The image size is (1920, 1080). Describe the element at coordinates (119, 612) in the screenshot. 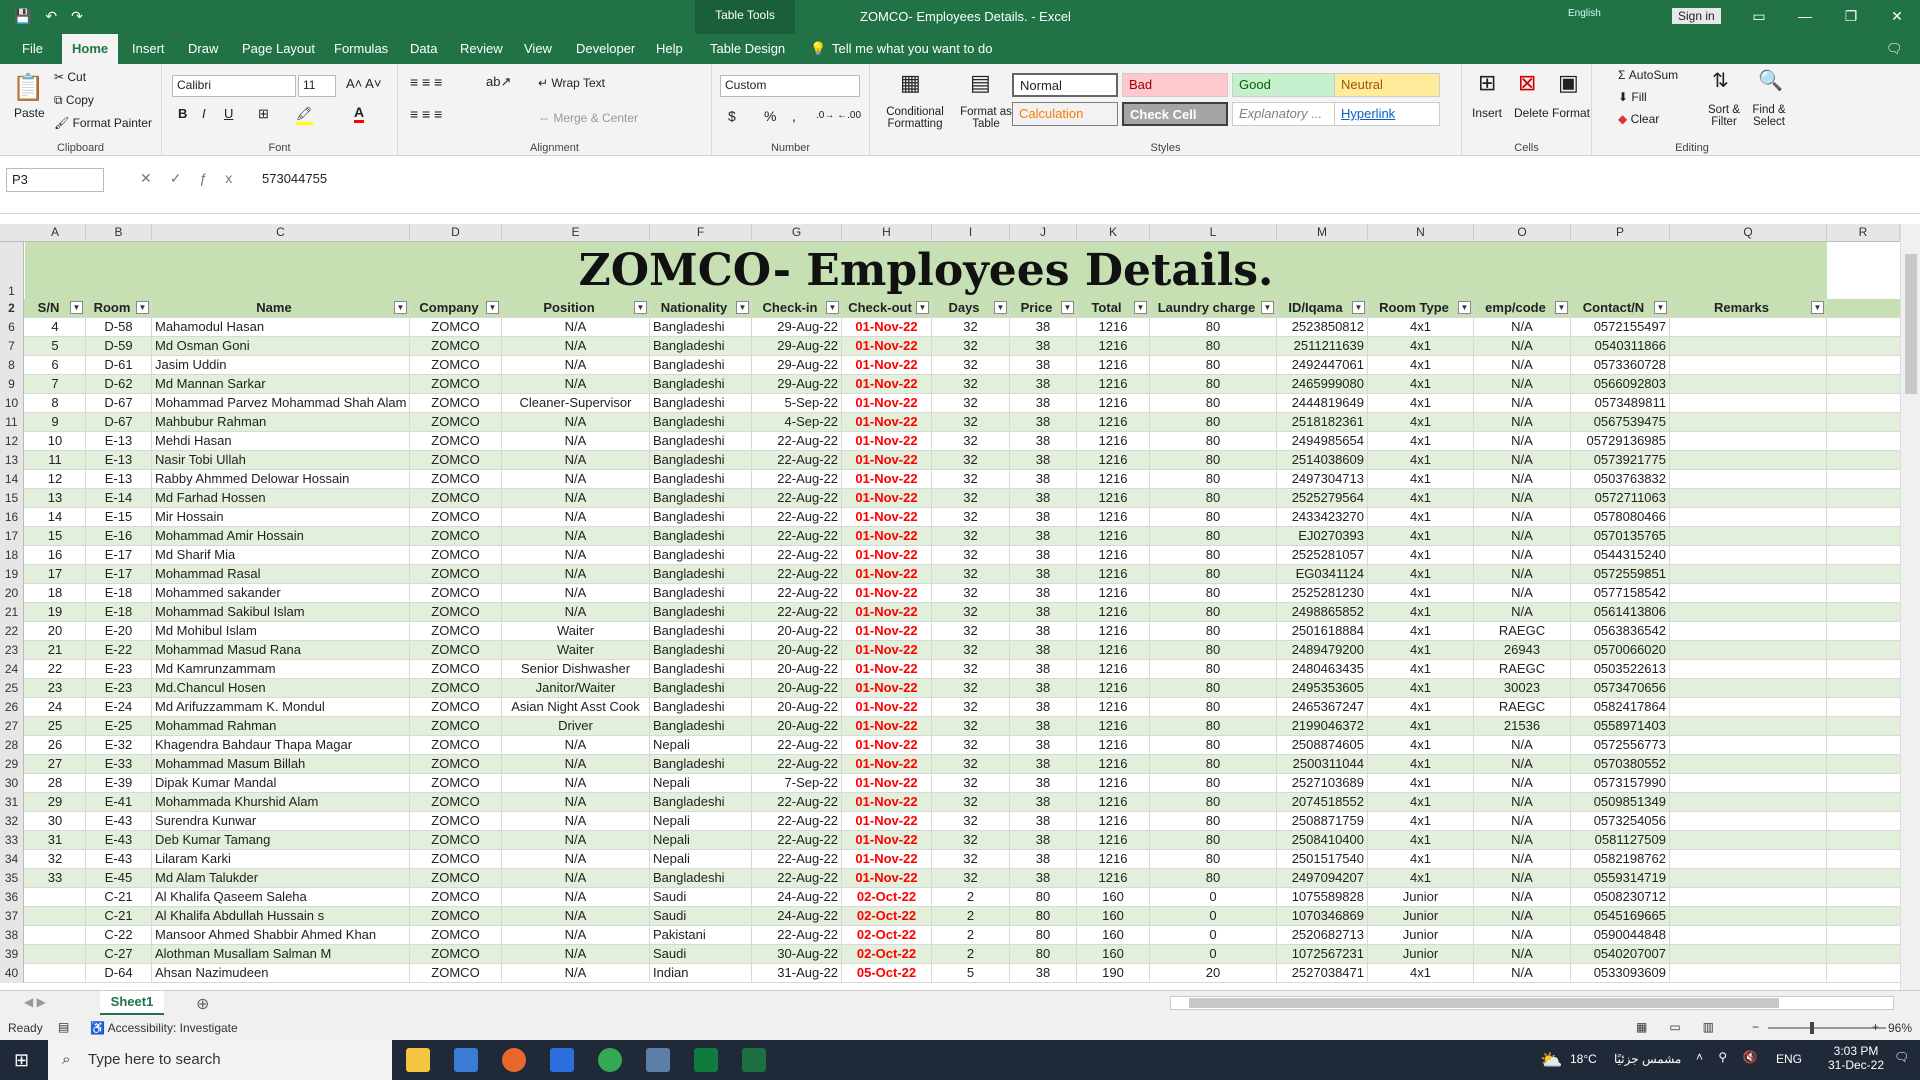

I see `table-cell: E-18` at that location.